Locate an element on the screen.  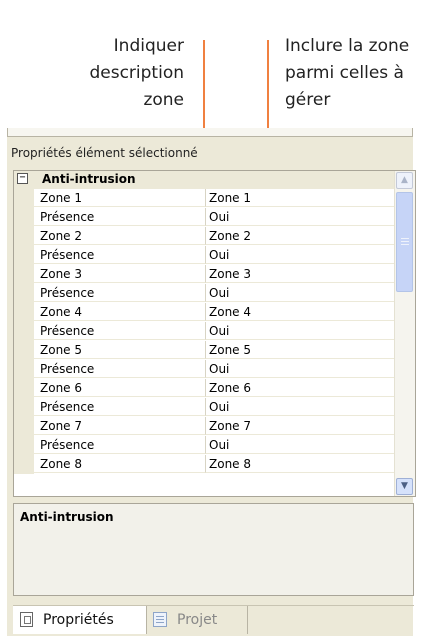
callout-line: Inclure la zone is located at coordinates (347, 46).